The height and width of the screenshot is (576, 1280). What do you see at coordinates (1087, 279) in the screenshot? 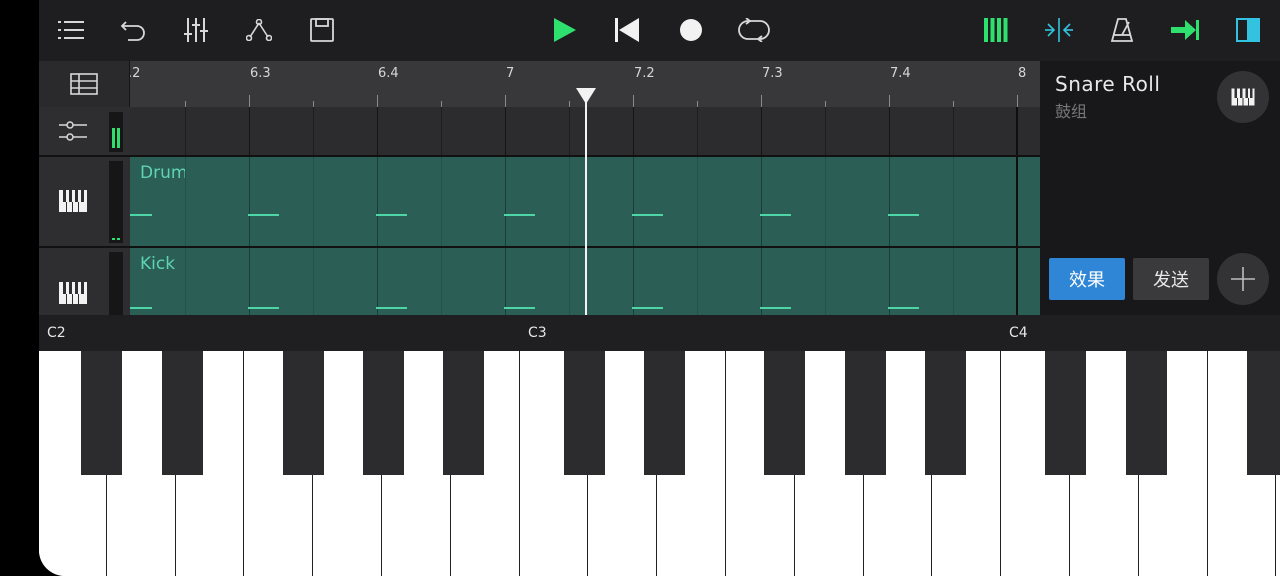
I see `effects-button: 效果` at bounding box center [1087, 279].